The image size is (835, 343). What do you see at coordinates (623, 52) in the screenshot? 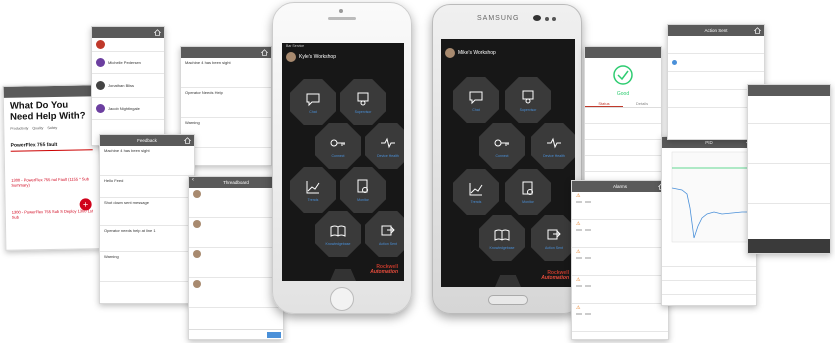
I see `status-header` at bounding box center [623, 52].